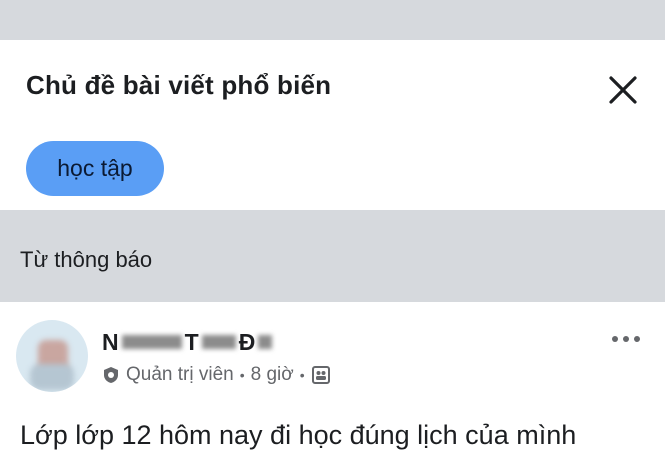 Image resolution: width=665 pixels, height=451 pixels. I want to click on close-icon, so click(623, 90).